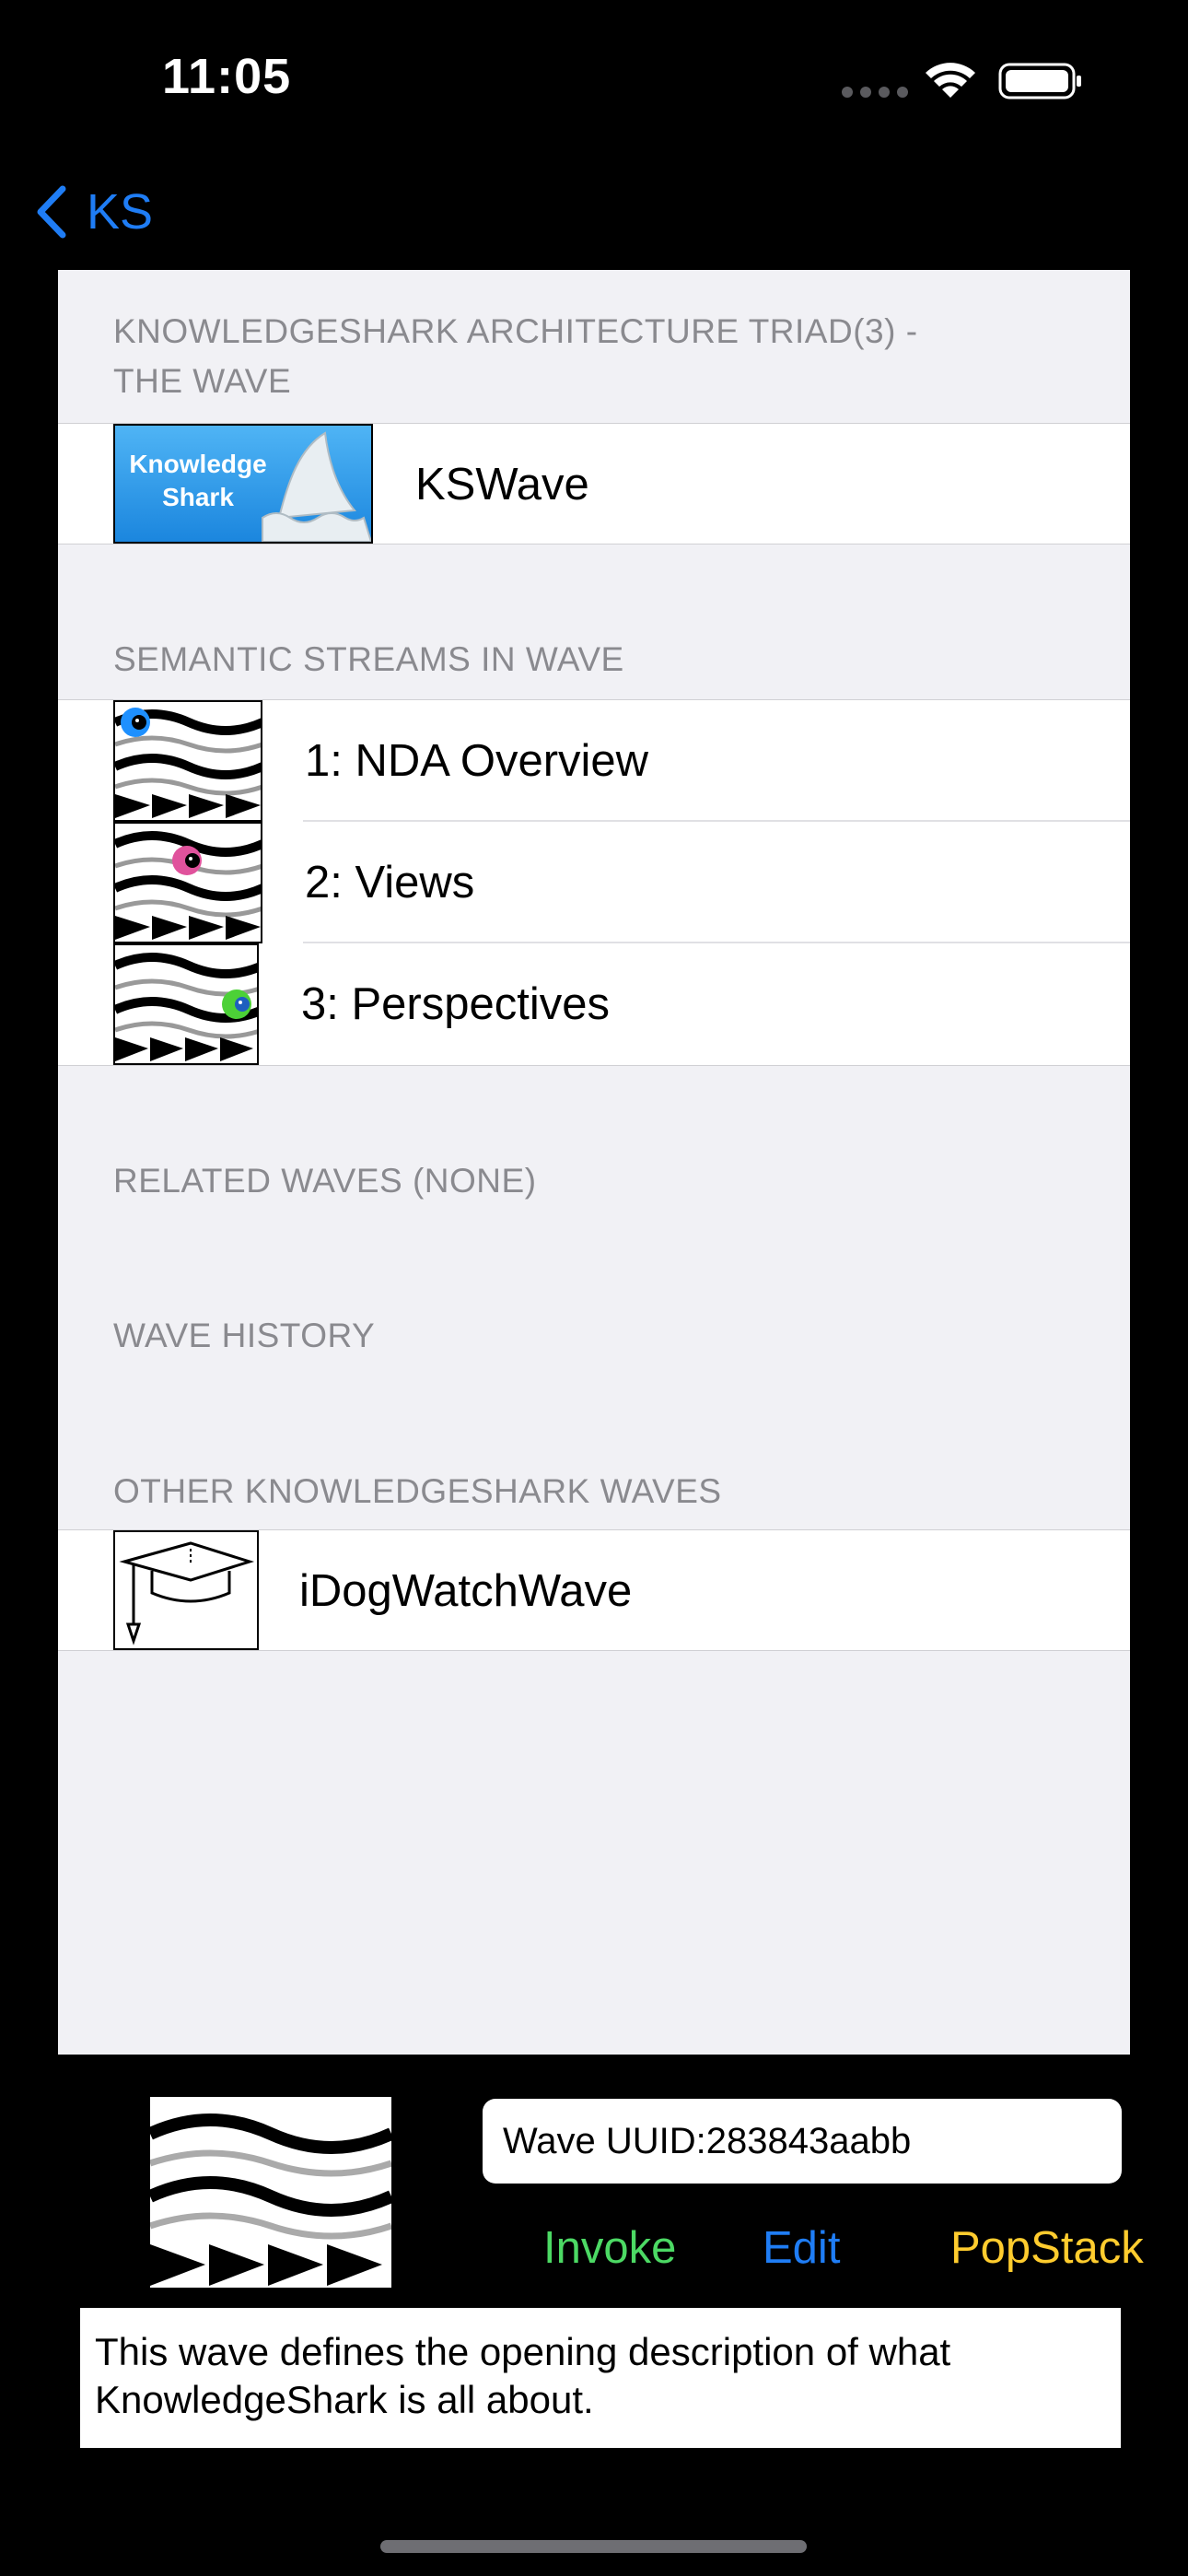 The width and height of the screenshot is (1188, 2576). I want to click on battery-icon, so click(1039, 81).